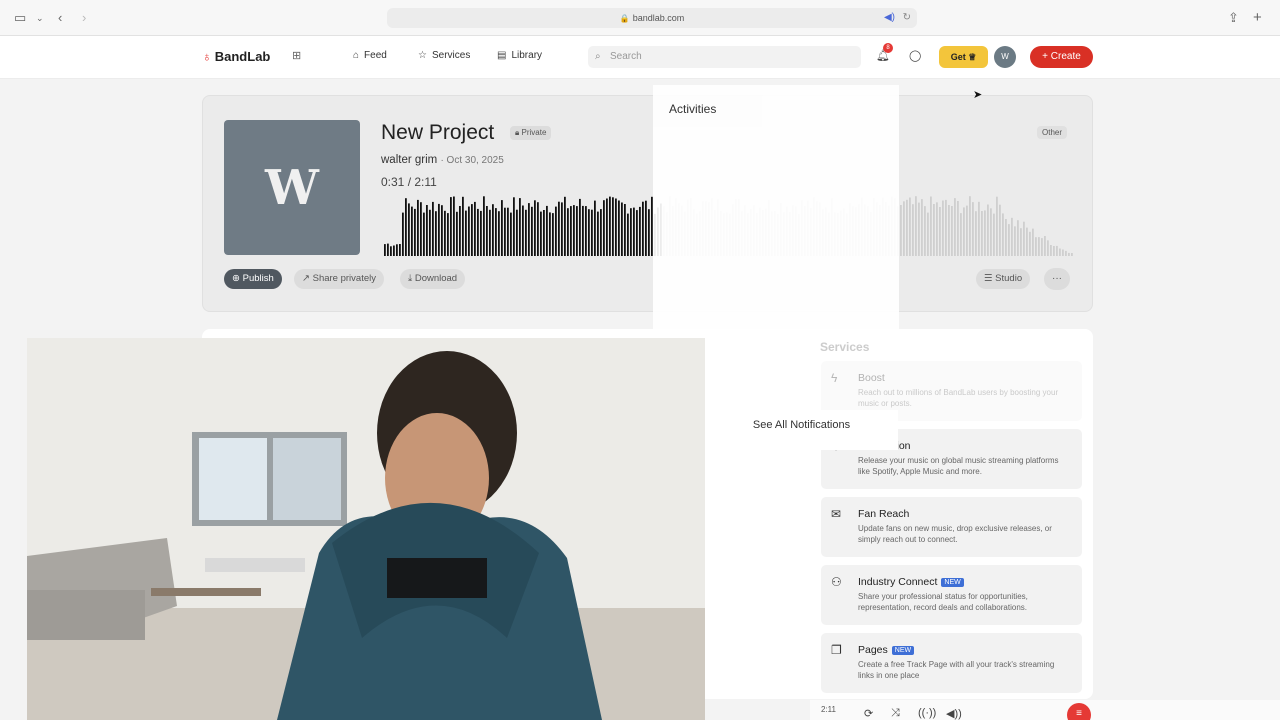  I want to click on bolt-icon: ϟ, so click(834, 378).